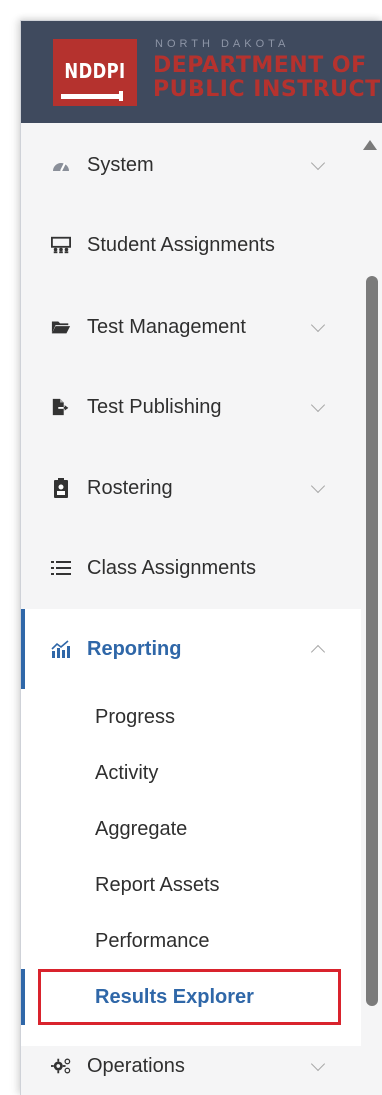 The height and width of the screenshot is (1095, 382). I want to click on scroll-up-arrow, so click(370, 145).